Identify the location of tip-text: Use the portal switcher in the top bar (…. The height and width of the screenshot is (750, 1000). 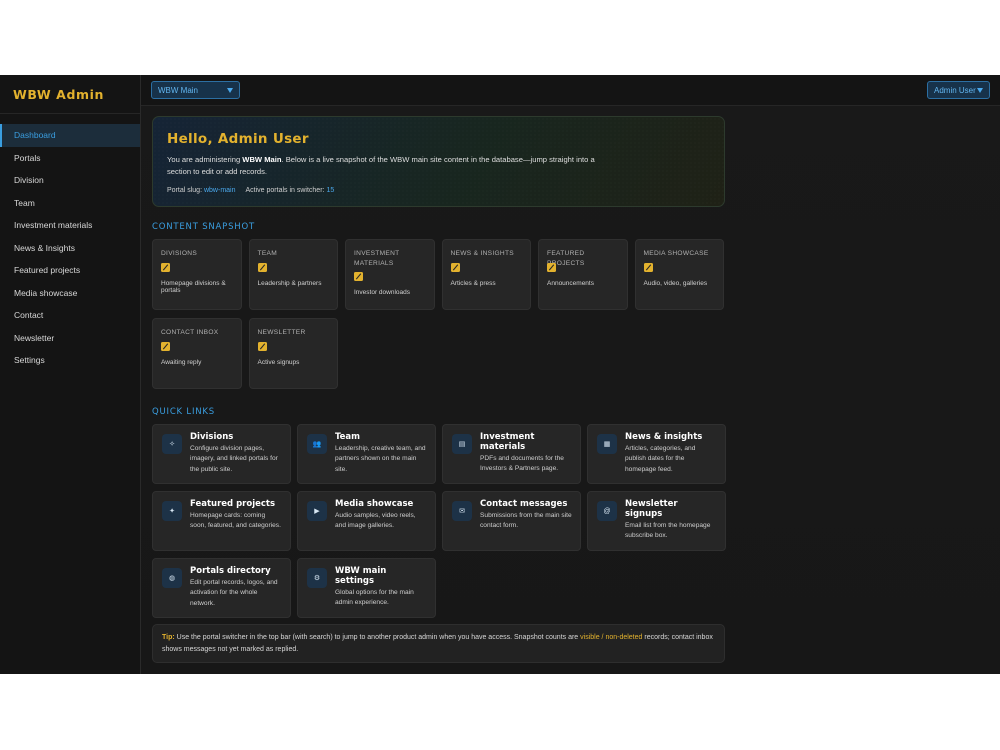
(377, 637).